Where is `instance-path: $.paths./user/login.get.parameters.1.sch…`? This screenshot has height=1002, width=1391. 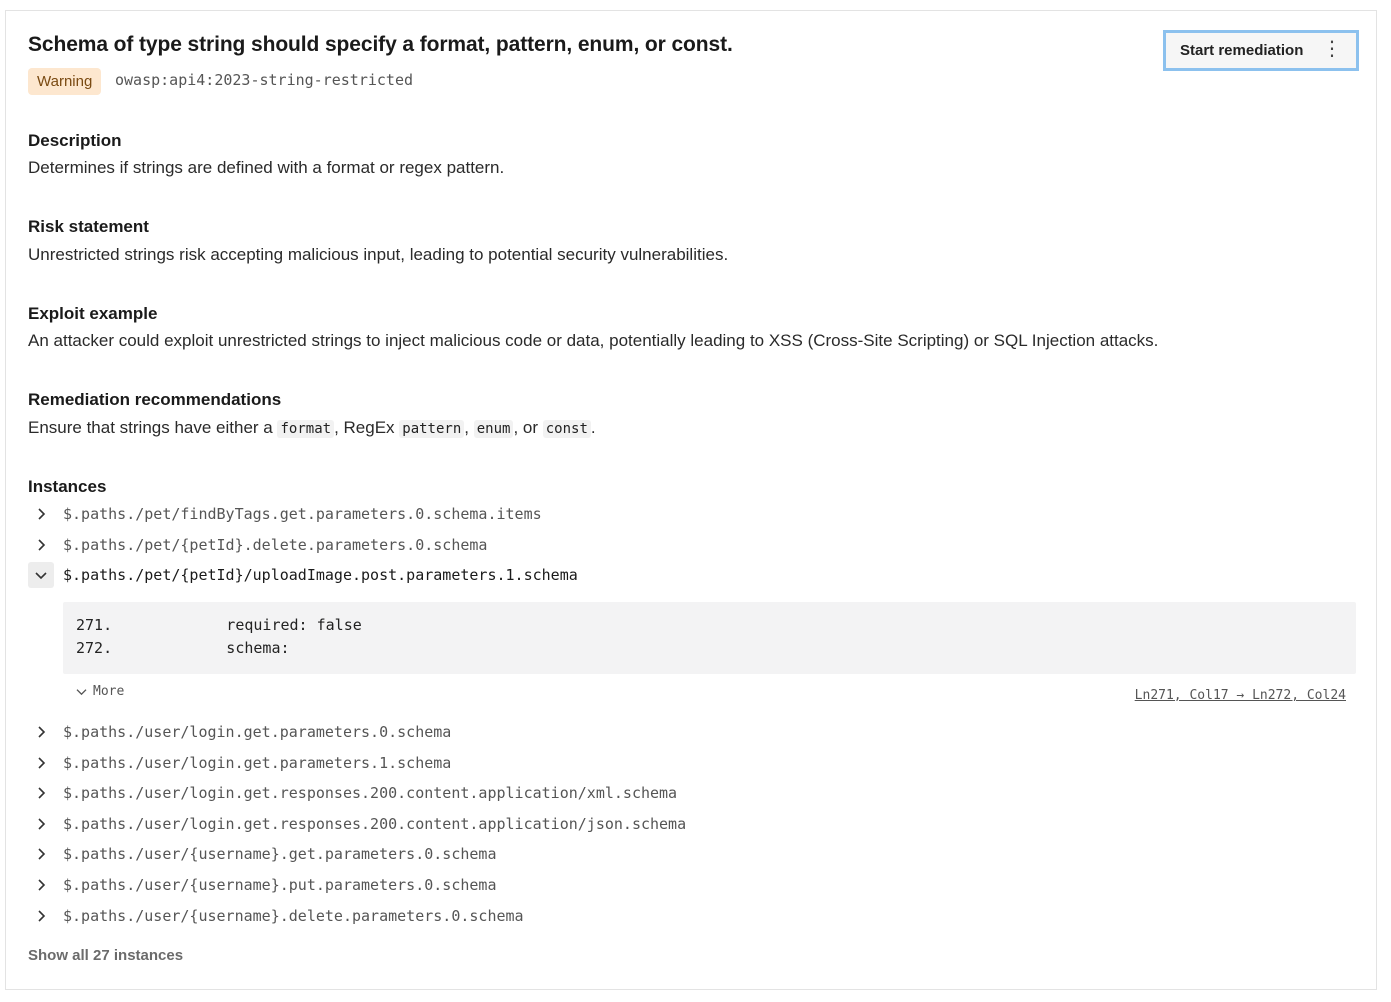
instance-path: $.paths./user/login.get.parameters.1.sch… is located at coordinates (257, 763).